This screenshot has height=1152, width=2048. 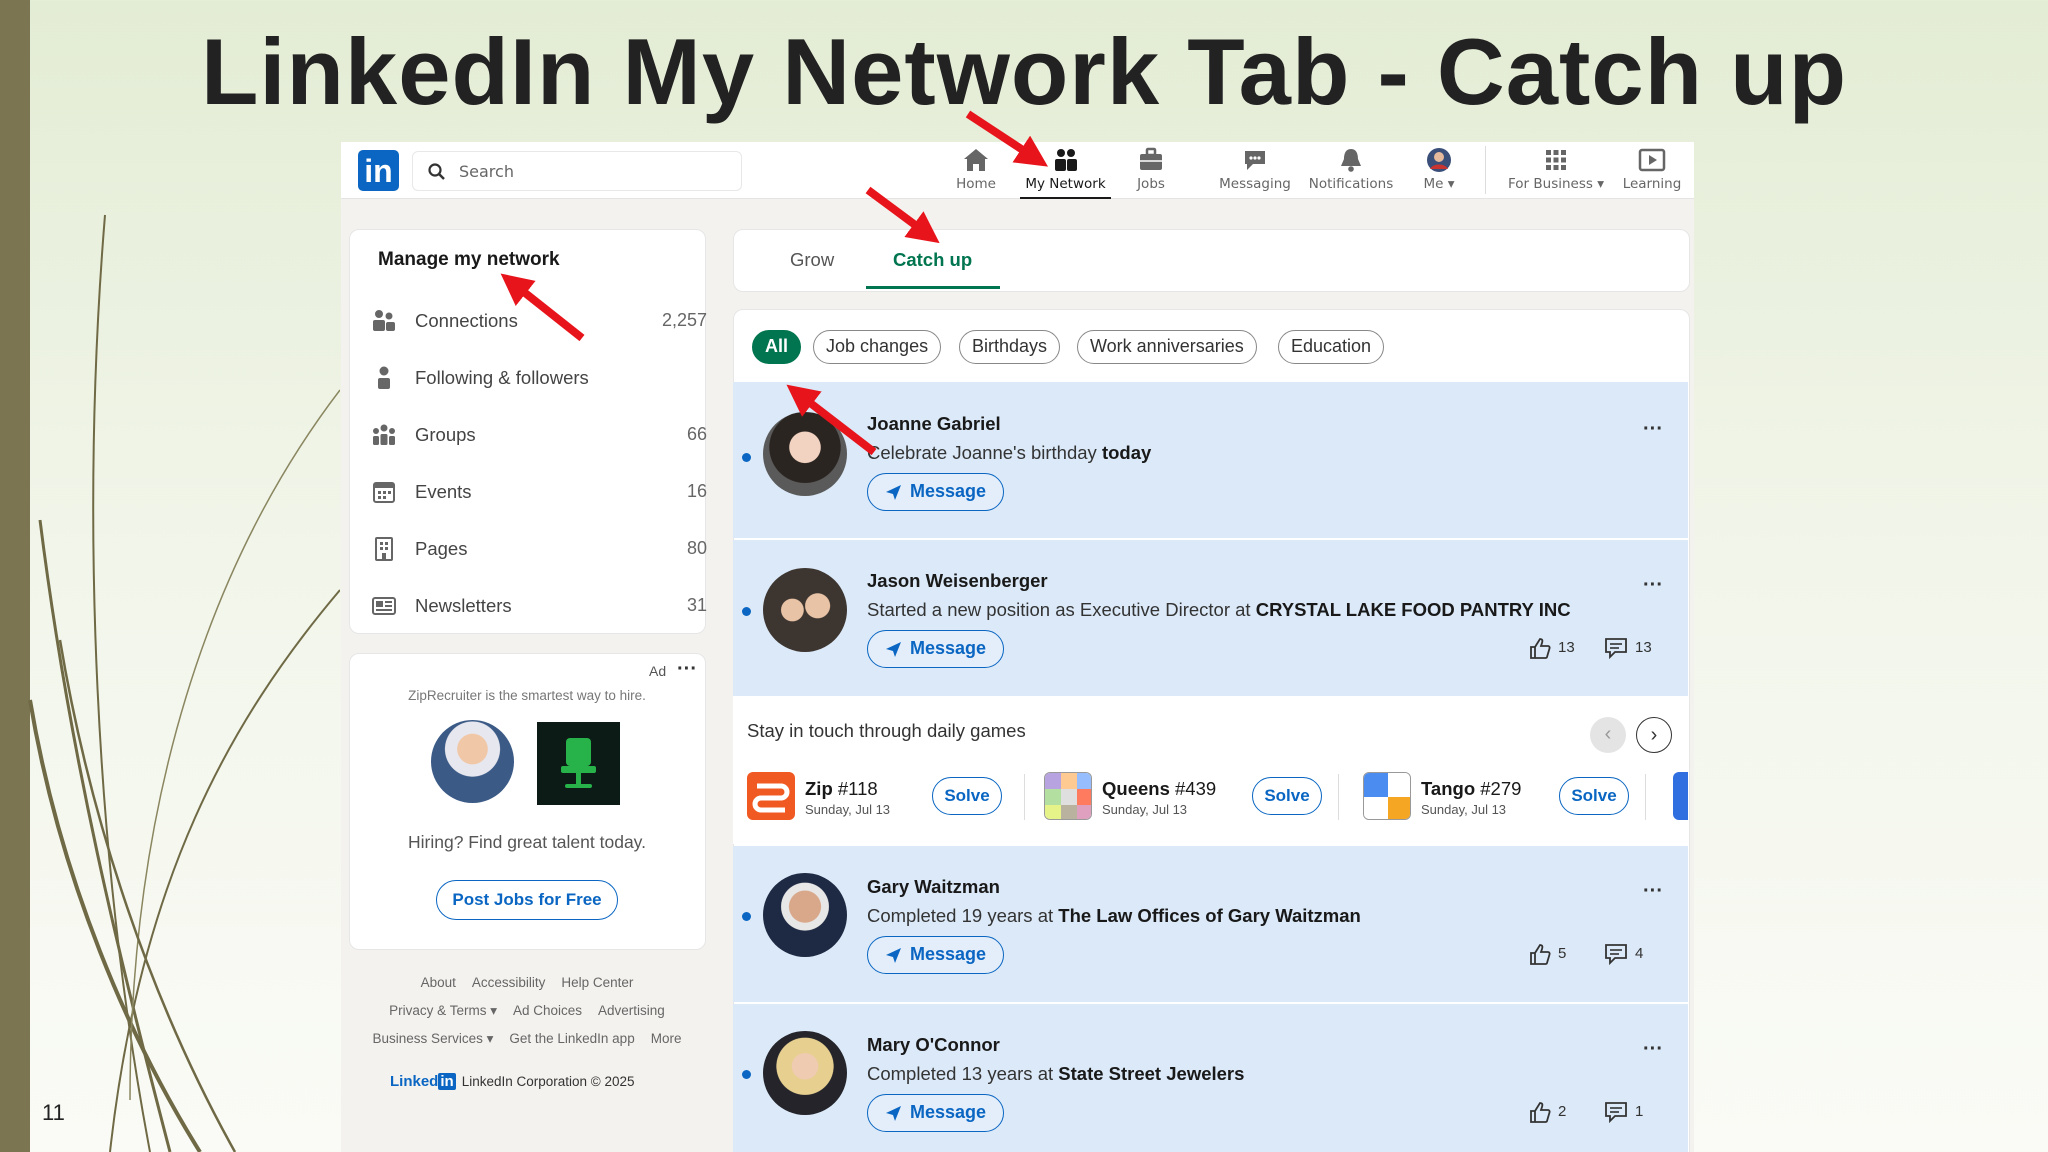 I want to click on nav-messaging: Messaging, so click(x=1255, y=170).